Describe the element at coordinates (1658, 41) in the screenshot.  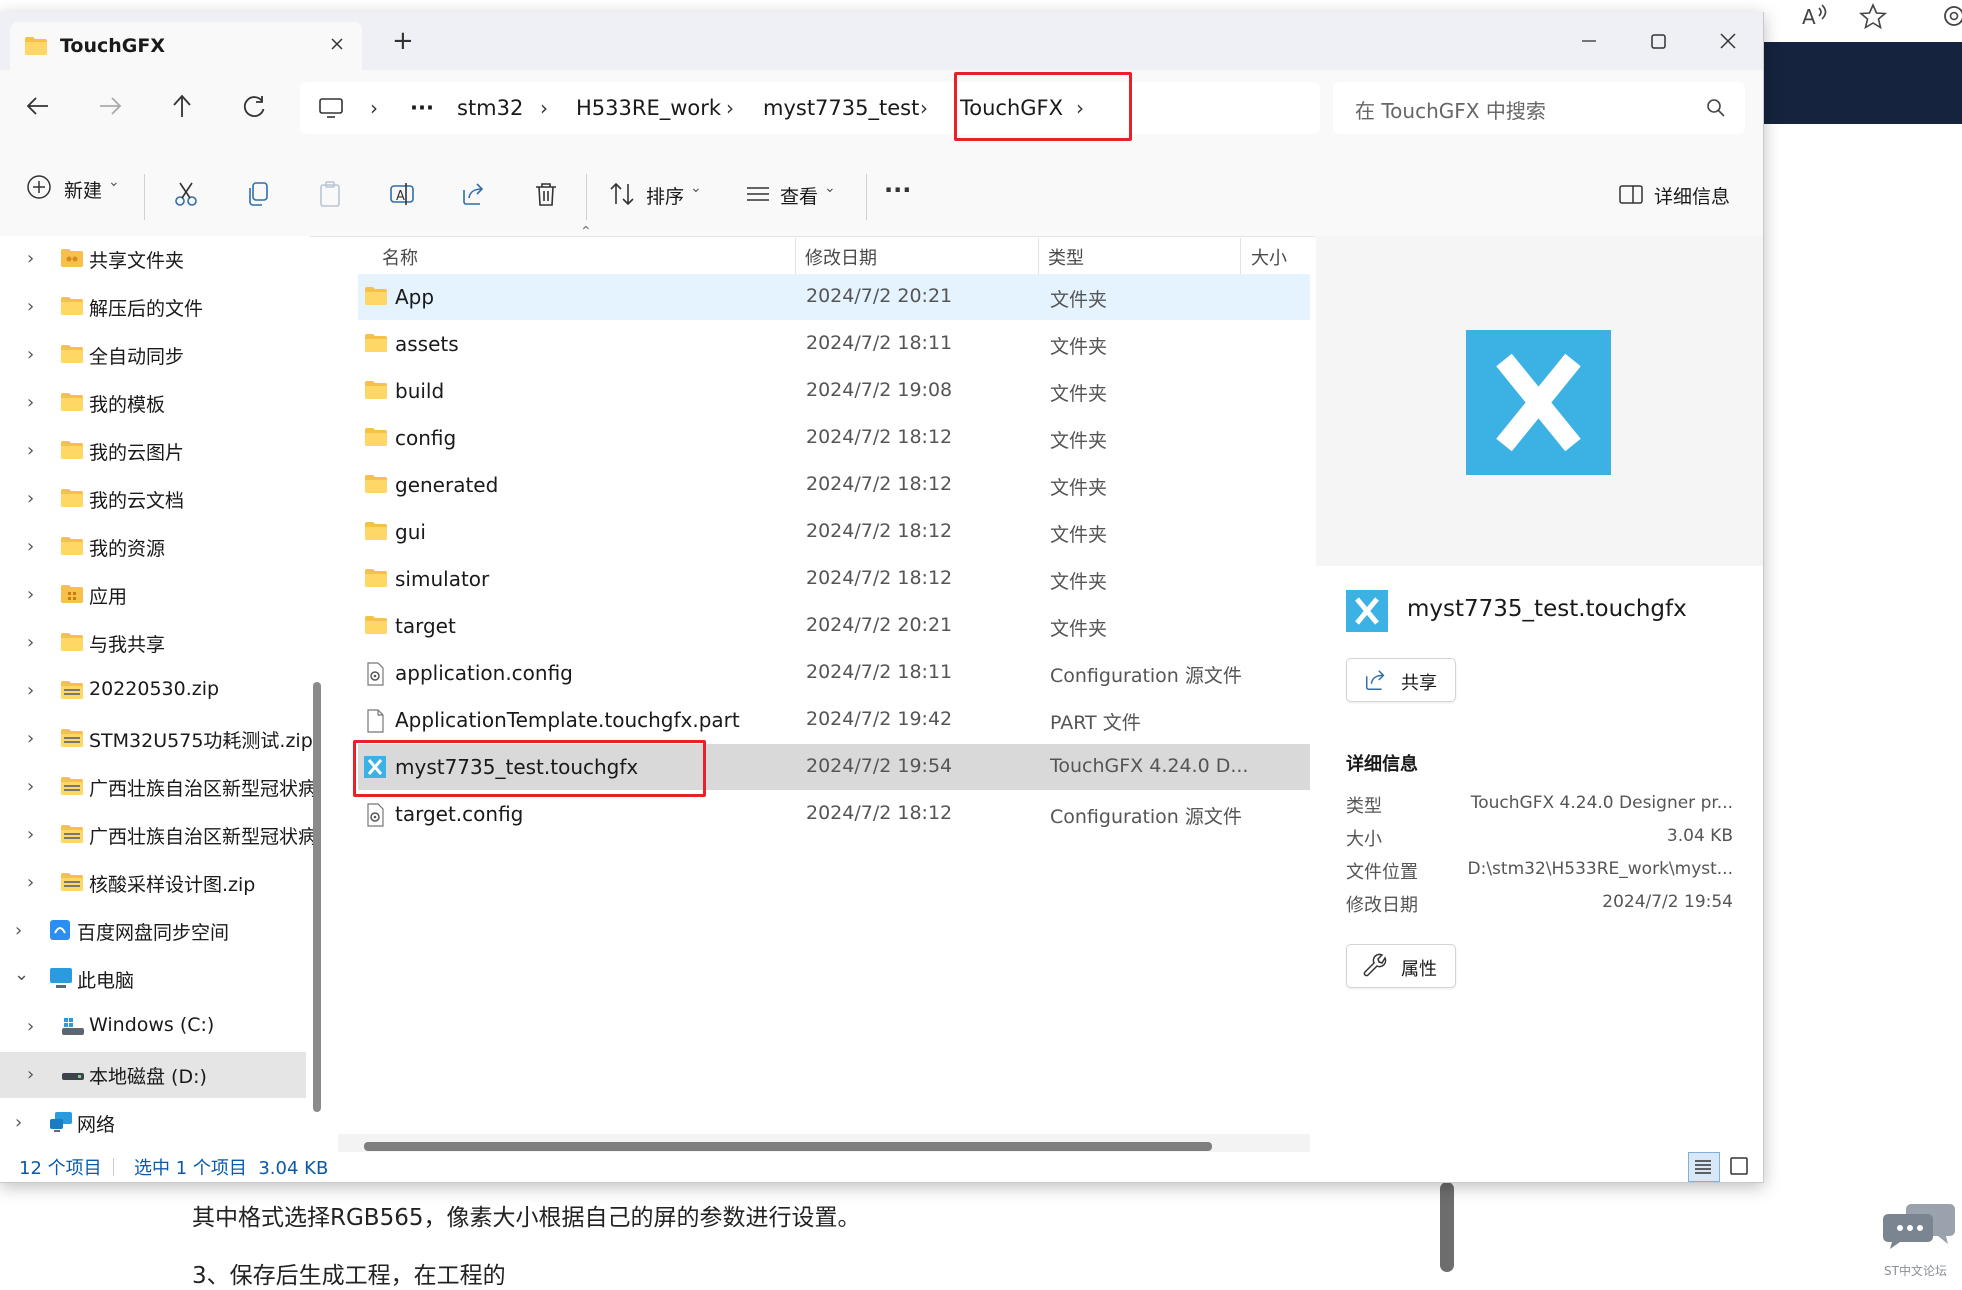
I see `maximize-button` at that location.